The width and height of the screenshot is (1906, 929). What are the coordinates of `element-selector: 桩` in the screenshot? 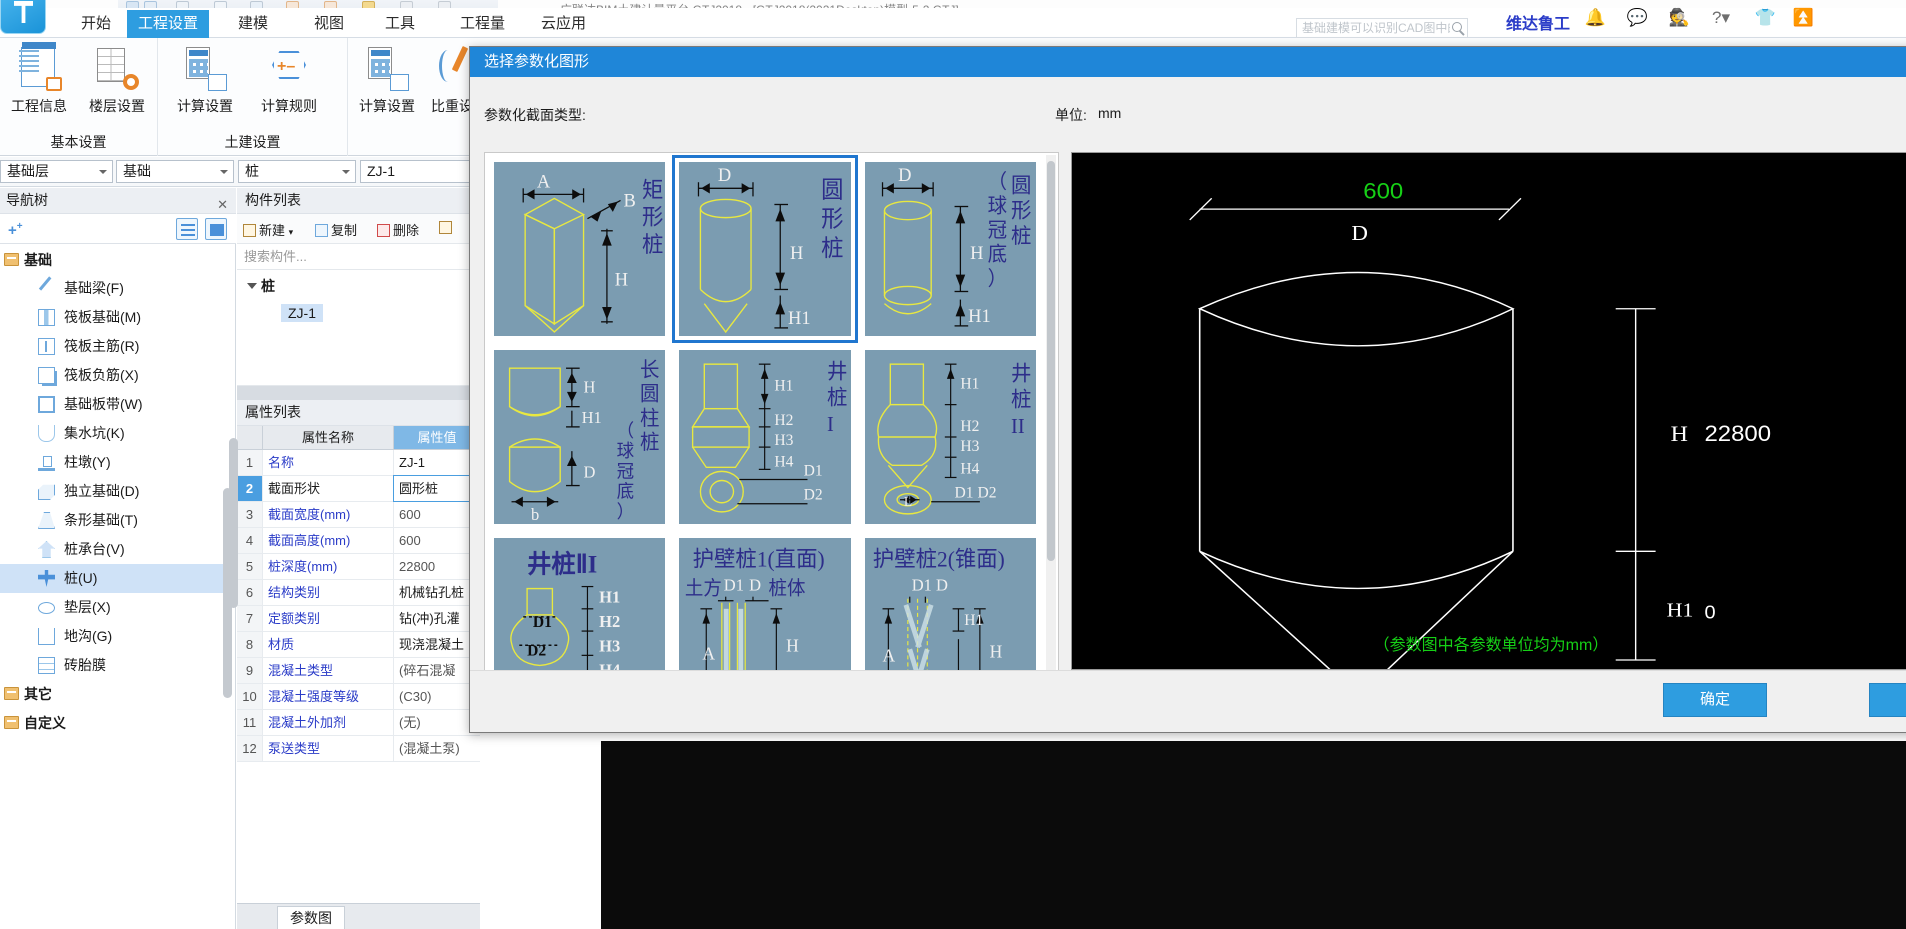 It's located at (297, 171).